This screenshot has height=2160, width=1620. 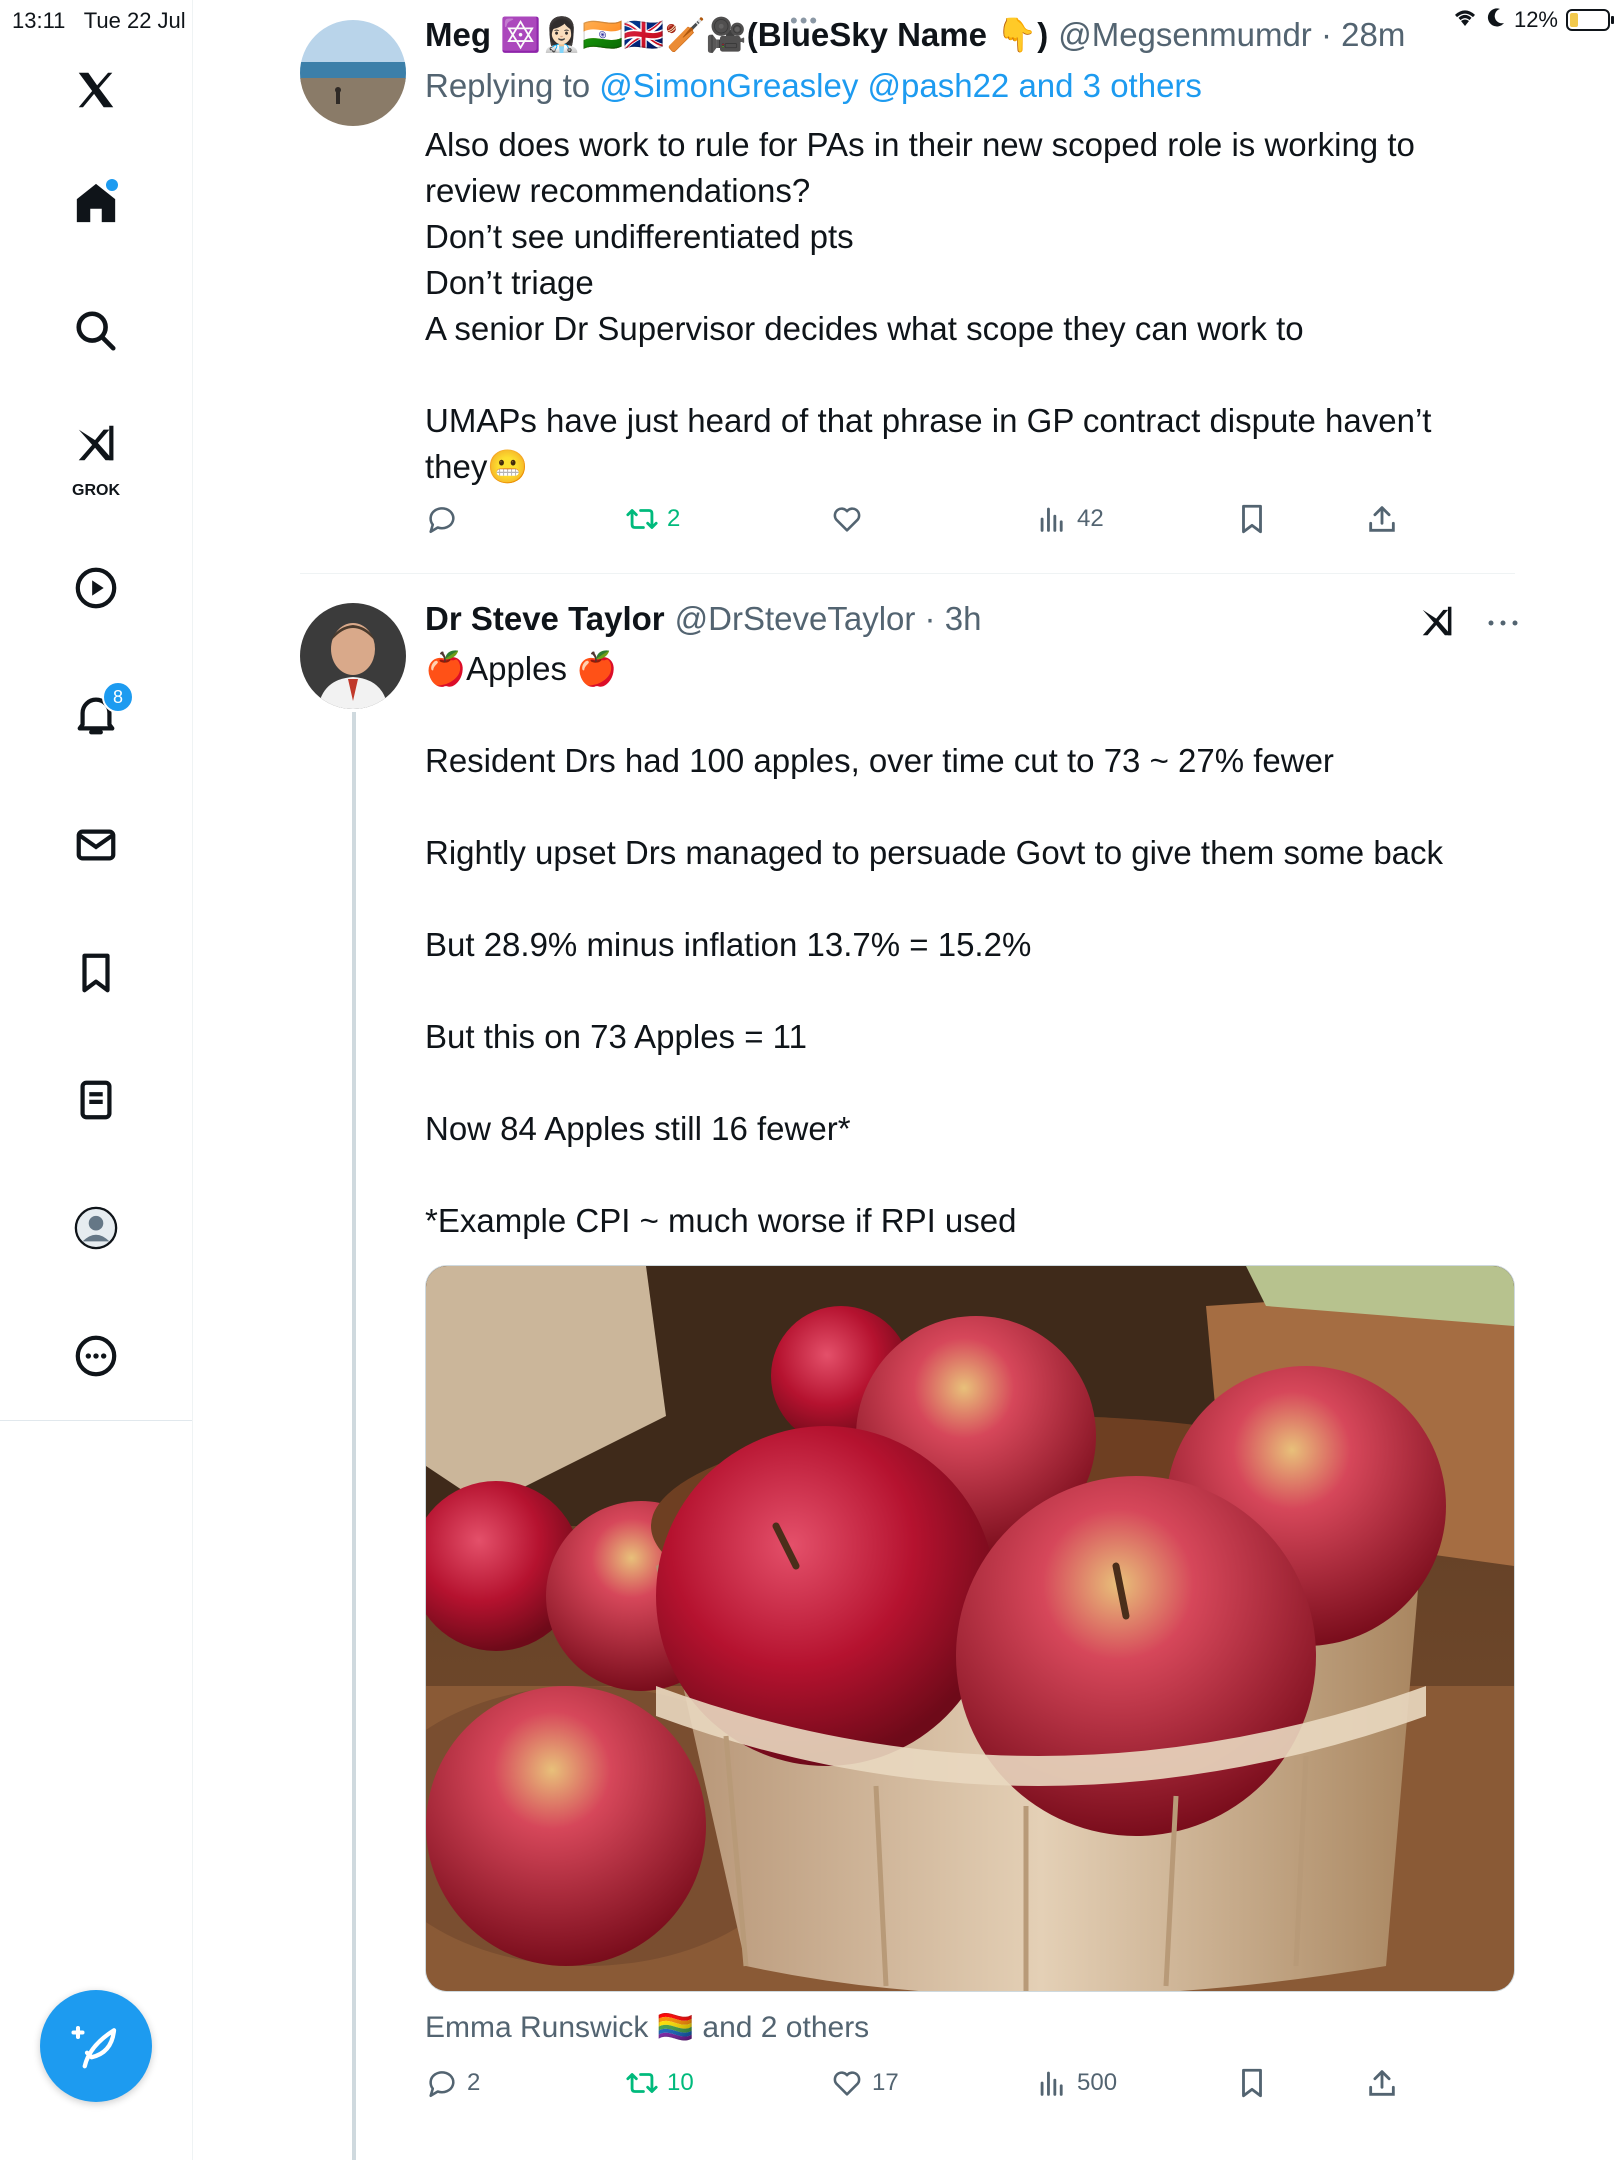 I want to click on retweet-button: 2, so click(x=652, y=519).